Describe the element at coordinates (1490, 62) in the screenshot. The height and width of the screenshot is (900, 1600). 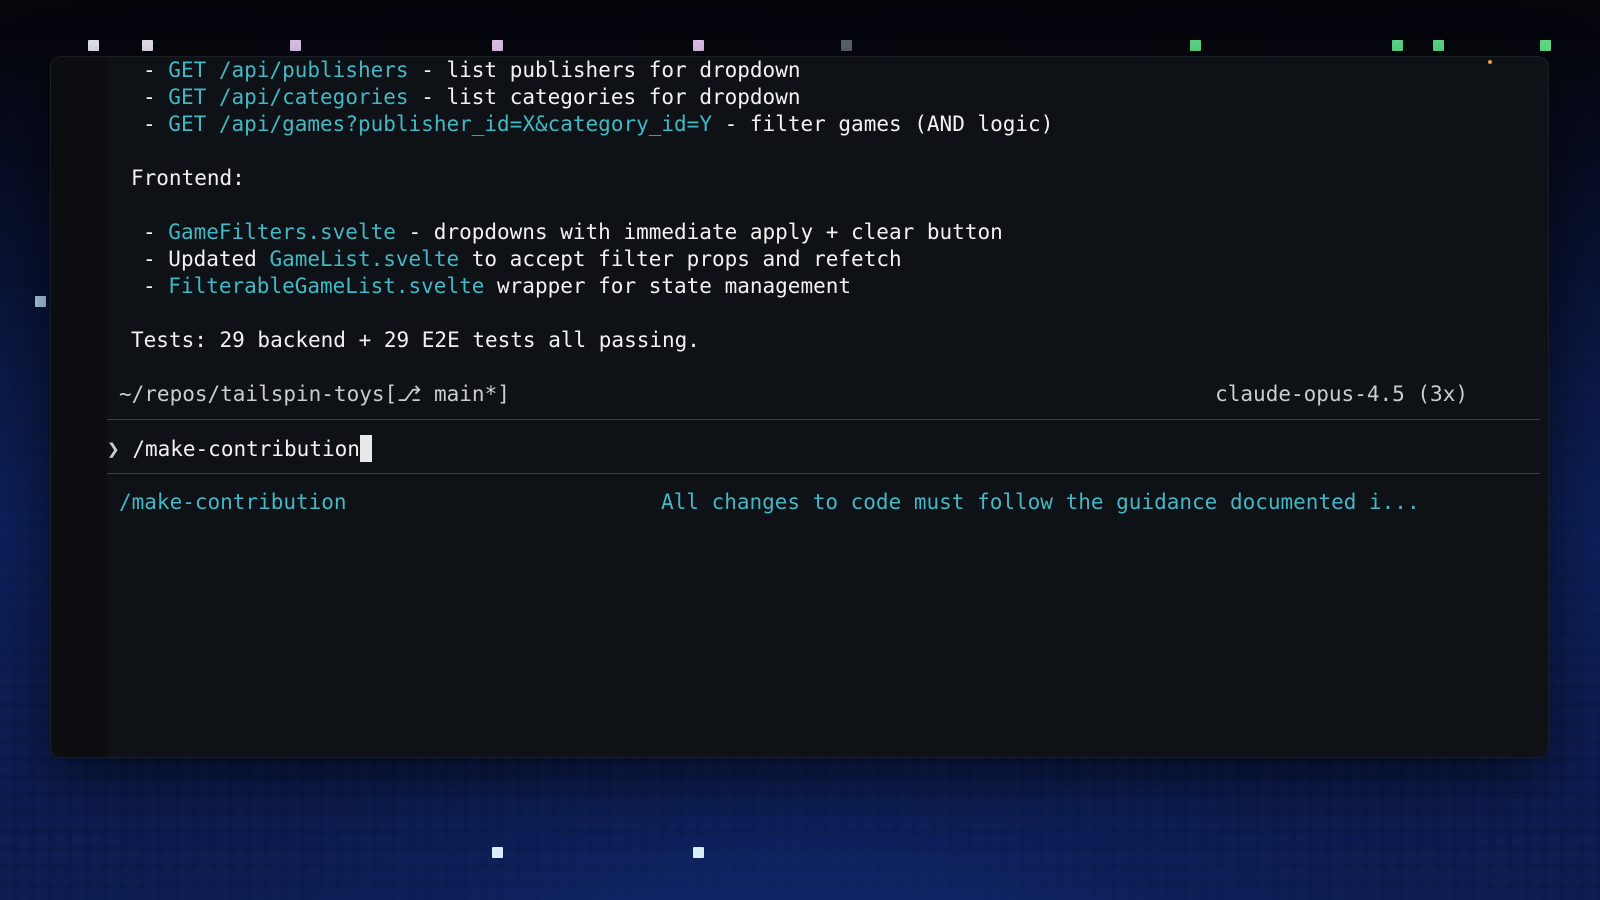
I see `status-indicator-icon` at that location.